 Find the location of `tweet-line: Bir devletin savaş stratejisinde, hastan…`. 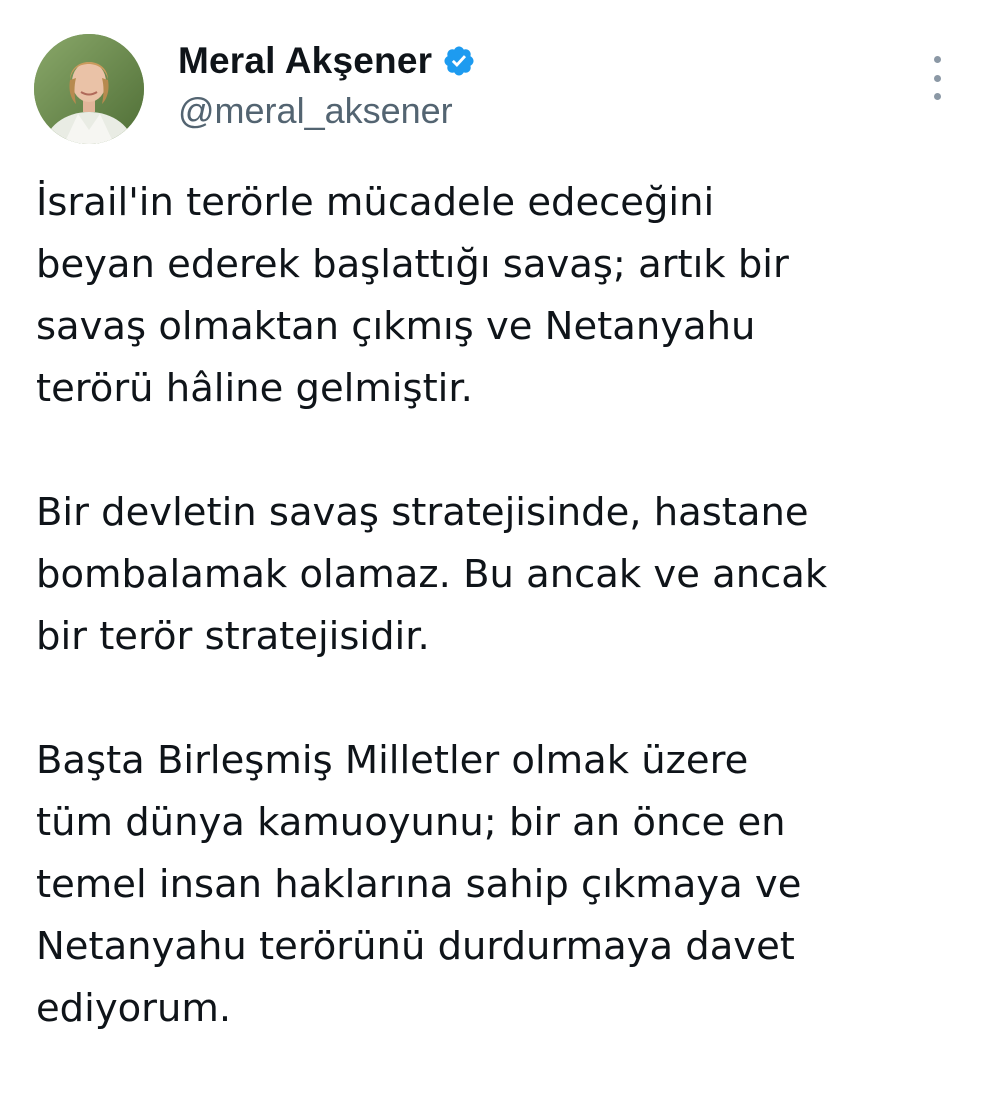

tweet-line: Bir devletin savaş stratejisinde, hastan… is located at coordinates (422, 512).